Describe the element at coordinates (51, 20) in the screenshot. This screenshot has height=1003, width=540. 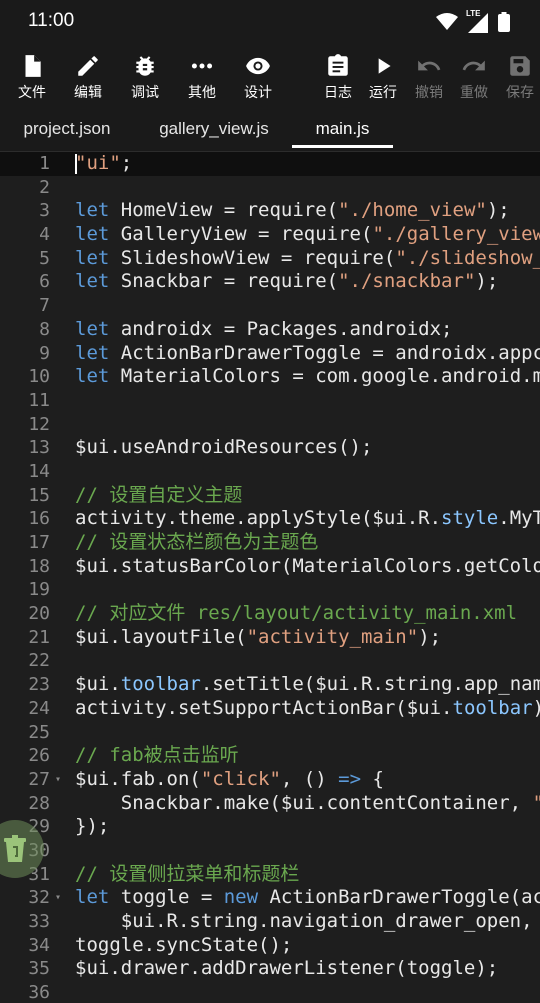
I see `status-time: 11:00` at that location.